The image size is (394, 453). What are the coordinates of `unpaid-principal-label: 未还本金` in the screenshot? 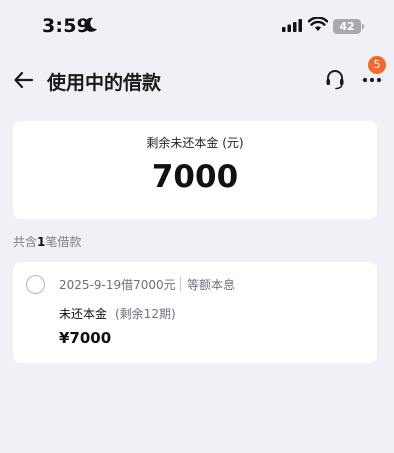 It's located at (83, 314).